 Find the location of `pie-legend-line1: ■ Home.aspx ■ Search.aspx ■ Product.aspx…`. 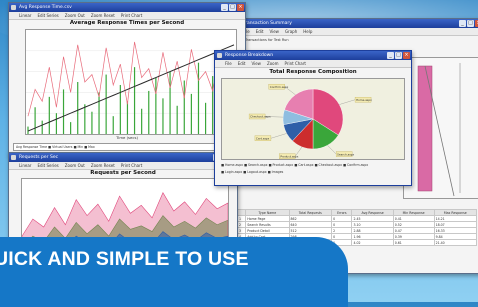

pie-legend-line1: ■ Home.aspx ■ Search.aspx ■ Product.aspx… is located at coordinates (295, 165).